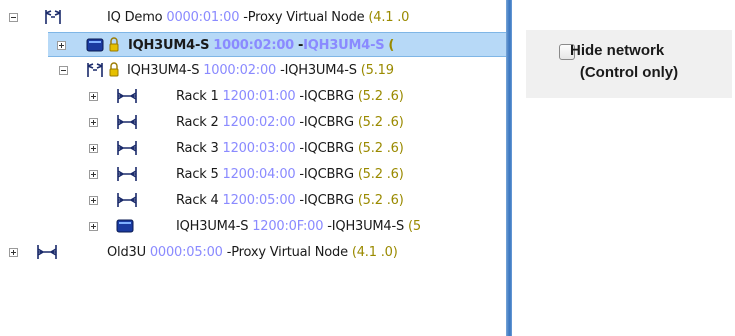 This screenshot has width=735, height=336. What do you see at coordinates (290, 148) in the screenshot?
I see `tree-row-label: Rack 3 1200:03:00 -IQCBRG (5.2 .6)` at bounding box center [290, 148].